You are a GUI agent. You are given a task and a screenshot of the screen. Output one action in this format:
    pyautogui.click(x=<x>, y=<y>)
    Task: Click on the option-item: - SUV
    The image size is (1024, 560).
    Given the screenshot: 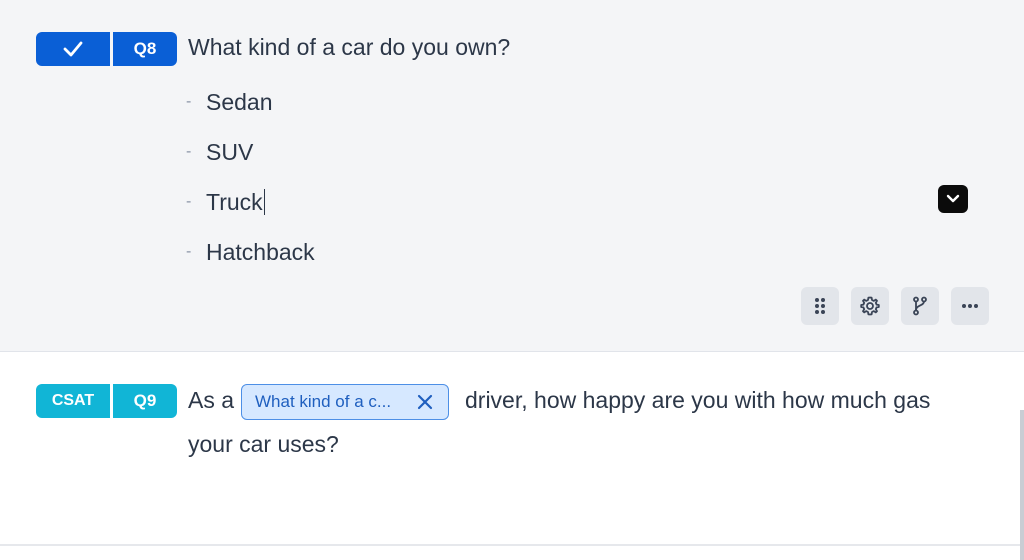 What is the action you would take?
    pyautogui.click(x=219, y=152)
    